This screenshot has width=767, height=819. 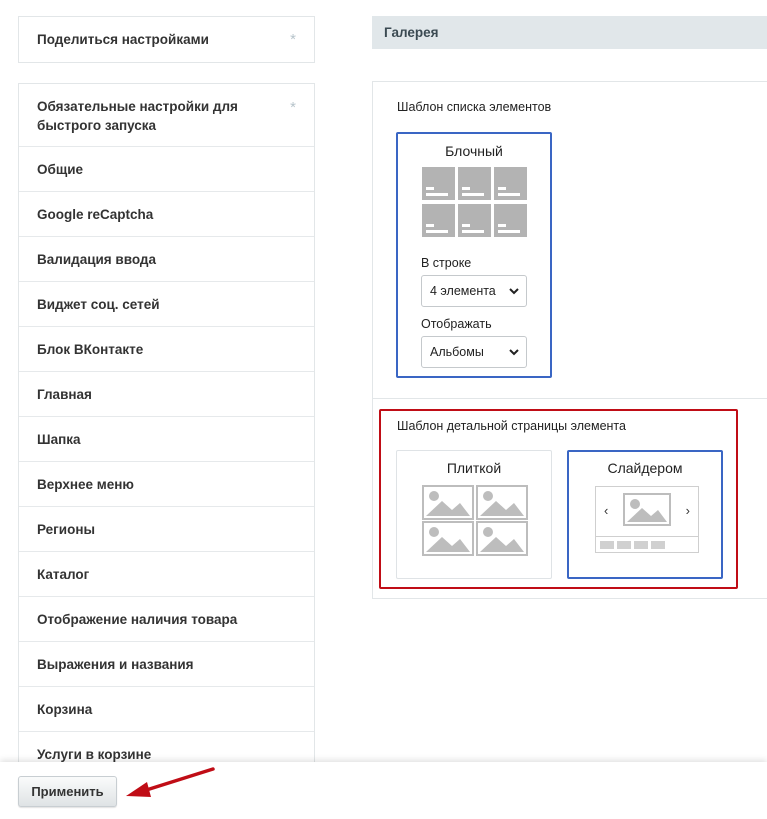 What do you see at coordinates (123, 39) in the screenshot?
I see `share-settings-label: Поделиться настройками` at bounding box center [123, 39].